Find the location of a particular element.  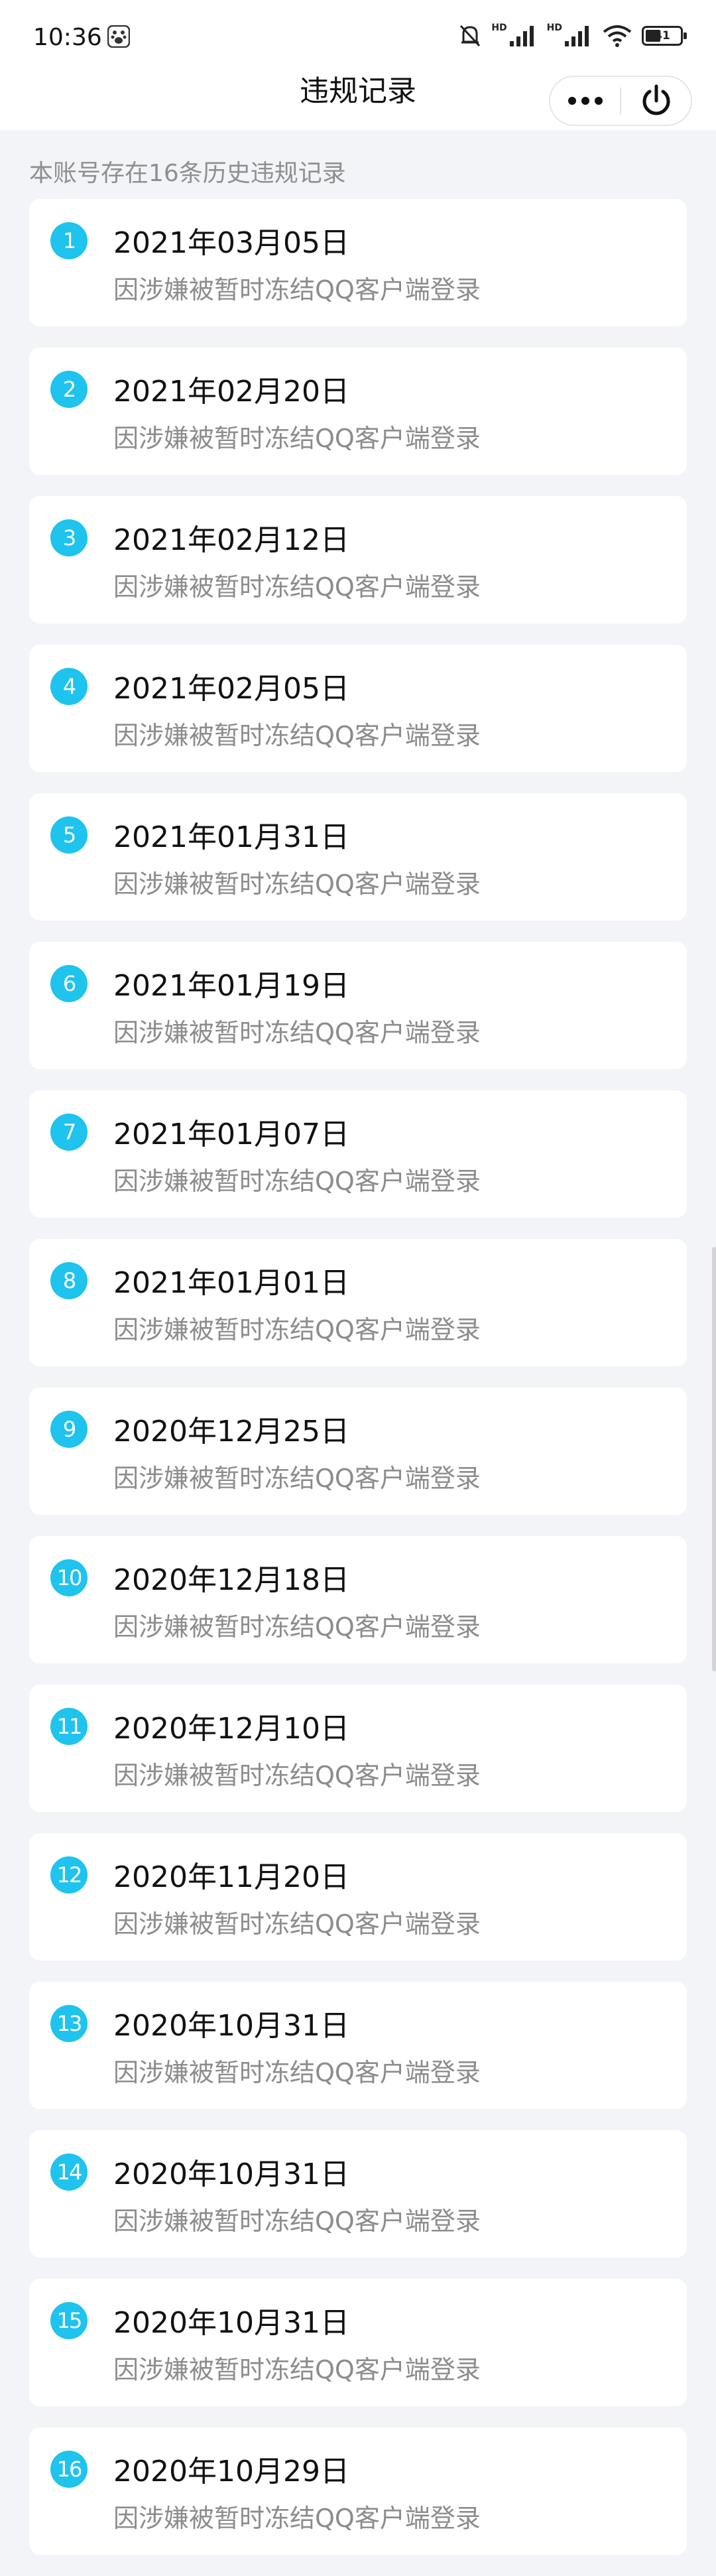

list-item: 1 2021年03月05日 因涉嫌被暂时冻结QQ客户端登录 is located at coordinates (358, 262).